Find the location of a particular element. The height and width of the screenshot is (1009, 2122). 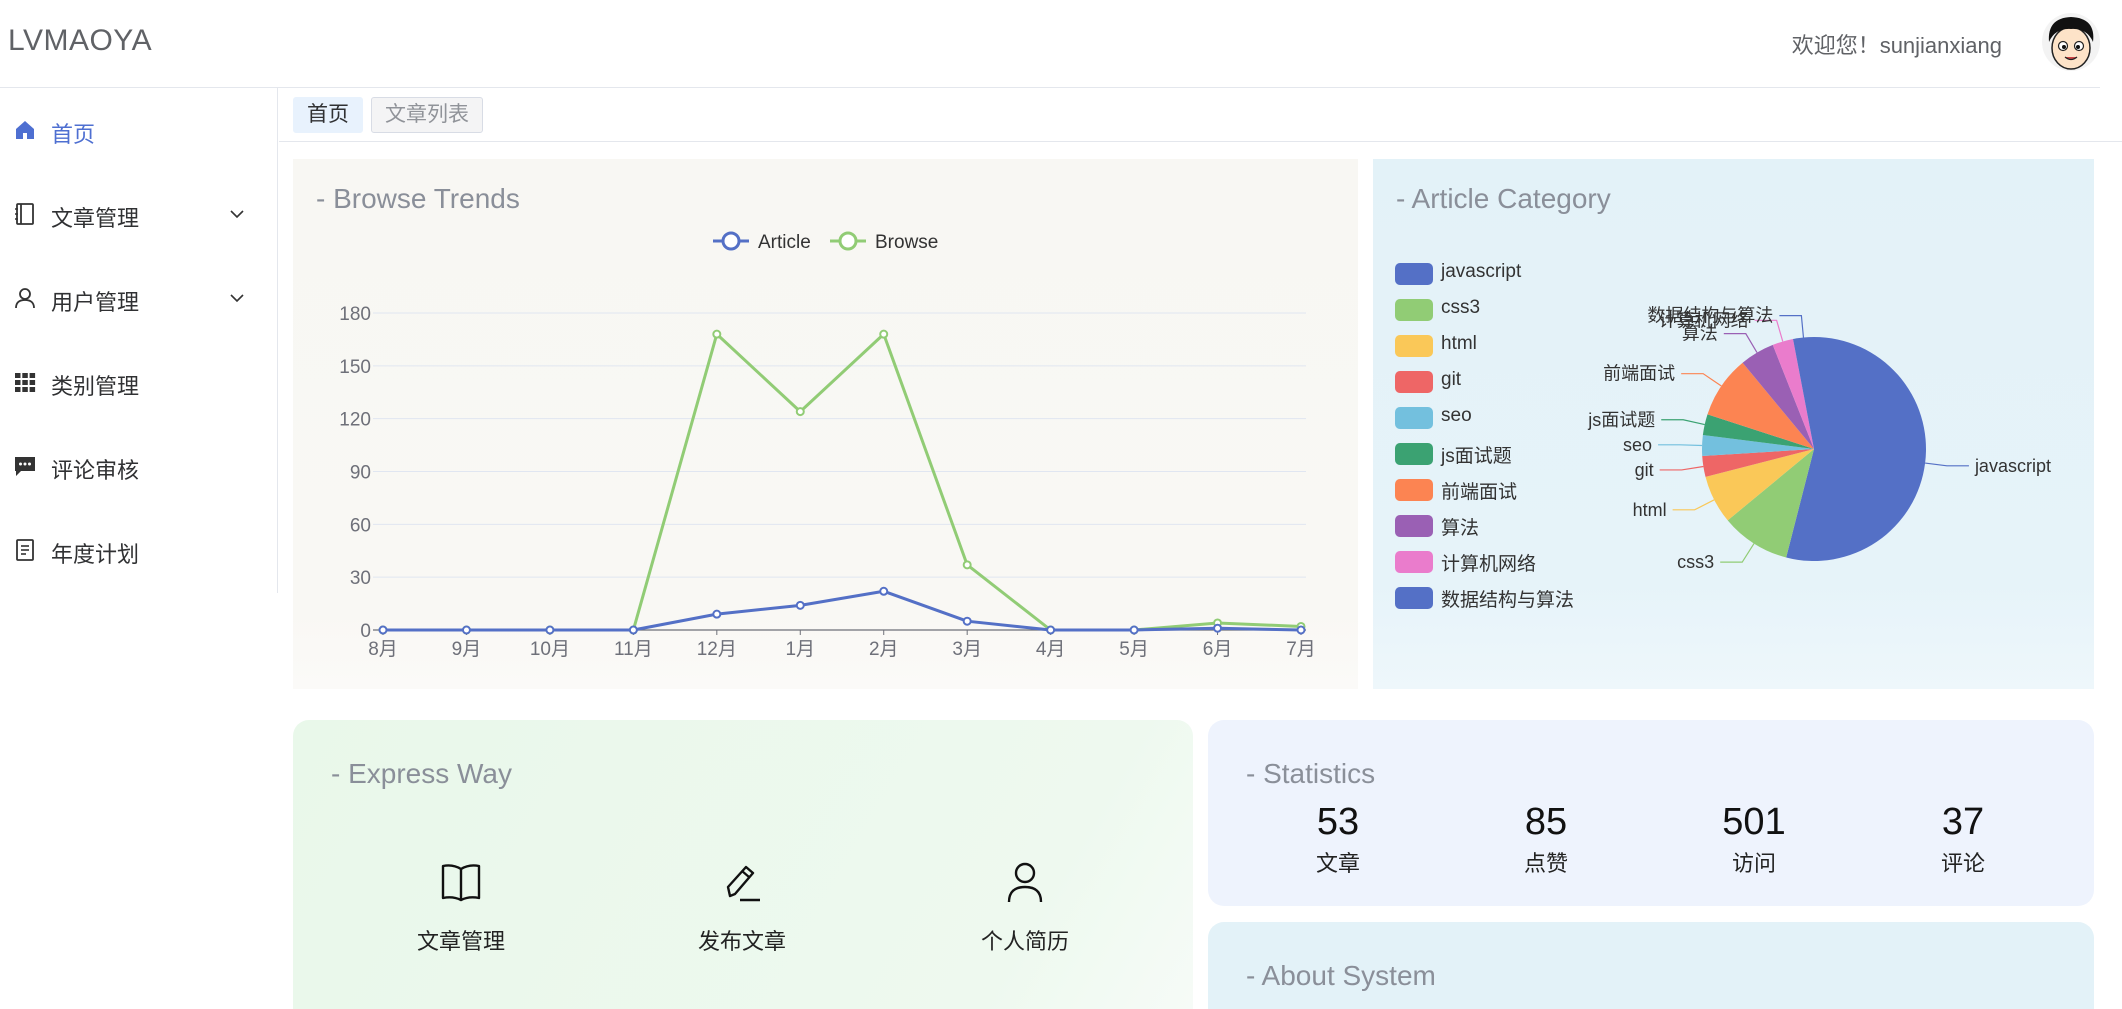

sidebar-item-label: 评论审核 is located at coordinates (95, 470).